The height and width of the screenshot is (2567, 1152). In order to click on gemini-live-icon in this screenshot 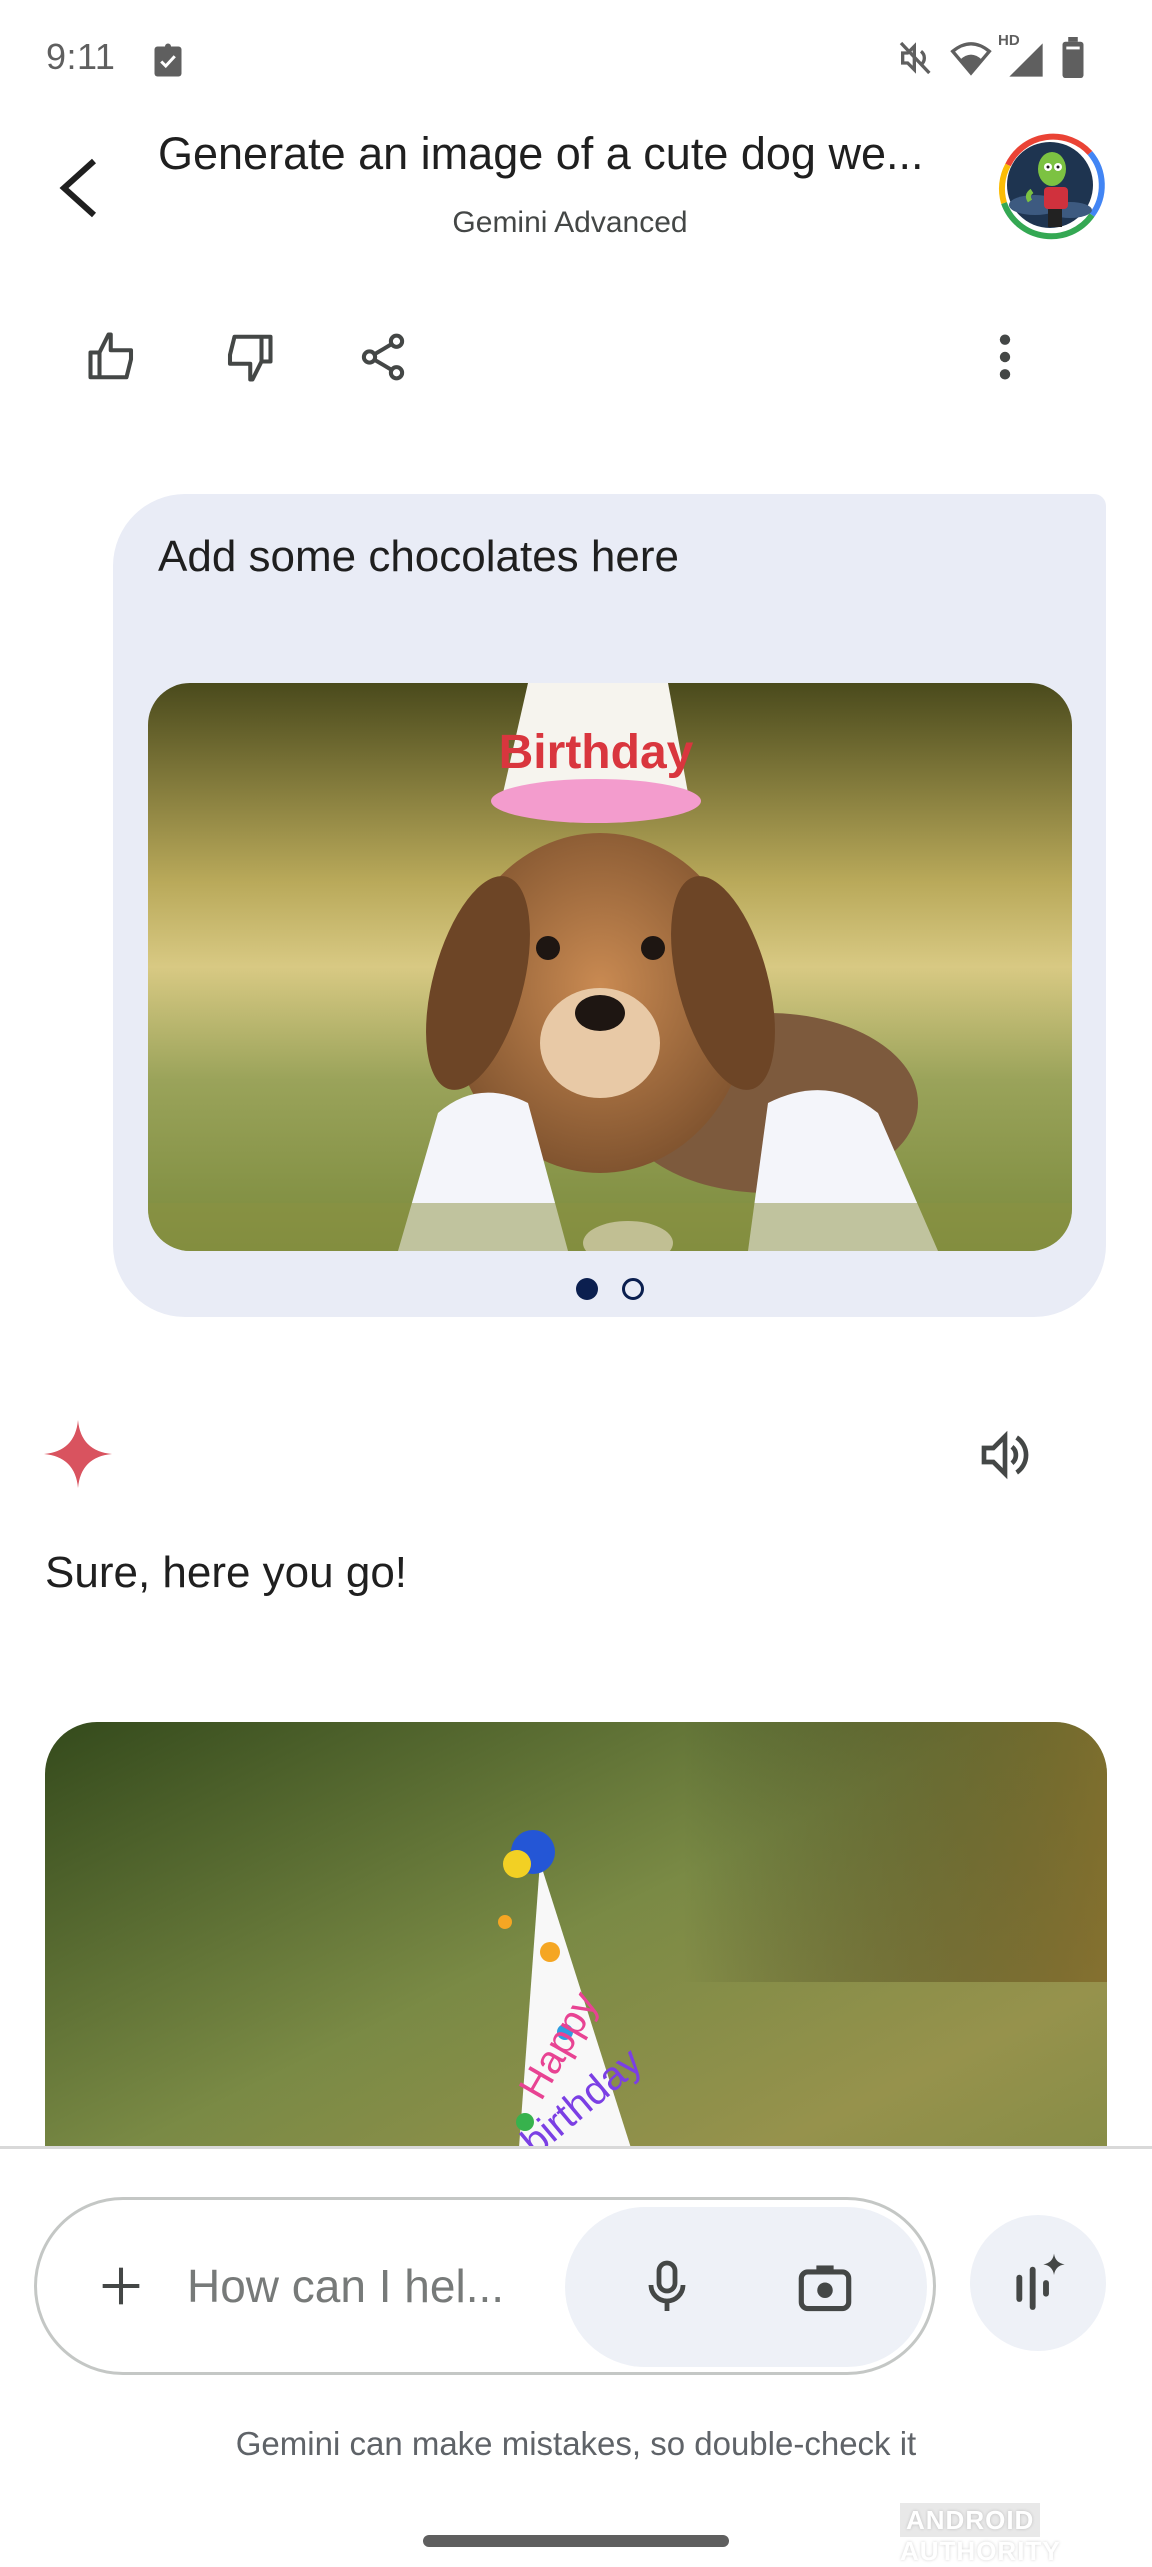, I will do `click(1040, 2281)`.